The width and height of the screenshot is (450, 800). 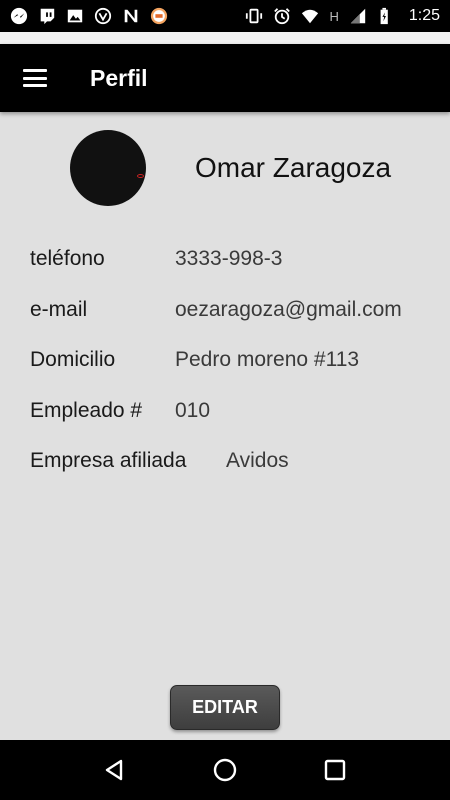 I want to click on back-icon, so click(x=114, y=770).